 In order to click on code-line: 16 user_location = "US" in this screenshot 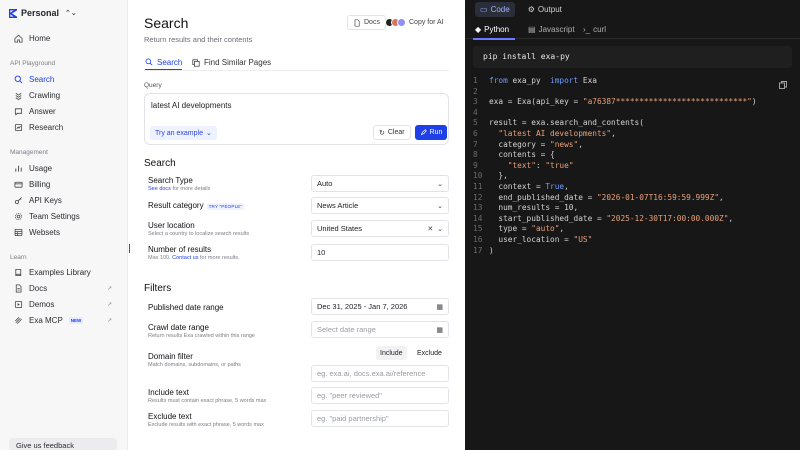, I will do `click(615, 240)`.